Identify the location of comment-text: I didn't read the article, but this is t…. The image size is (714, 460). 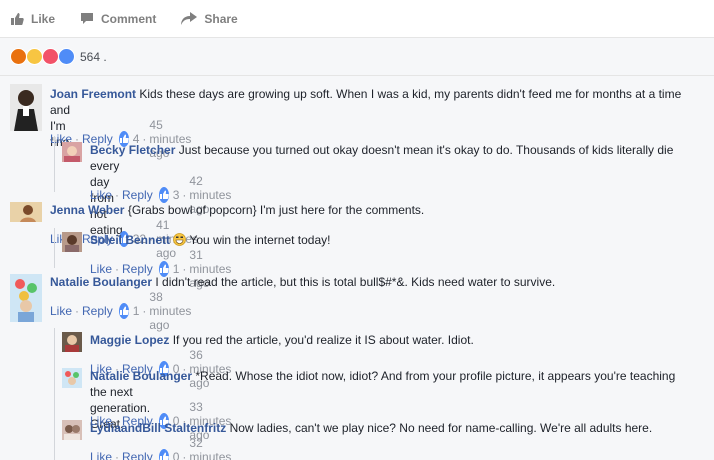
(355, 282).